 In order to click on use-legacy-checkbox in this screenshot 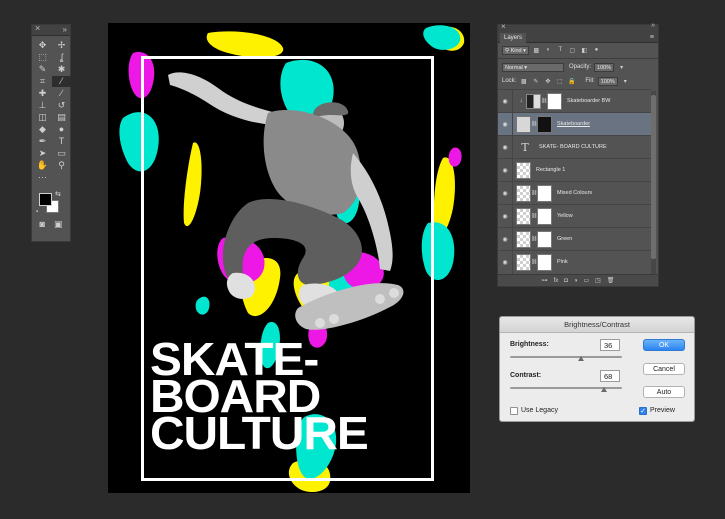, I will do `click(514, 411)`.